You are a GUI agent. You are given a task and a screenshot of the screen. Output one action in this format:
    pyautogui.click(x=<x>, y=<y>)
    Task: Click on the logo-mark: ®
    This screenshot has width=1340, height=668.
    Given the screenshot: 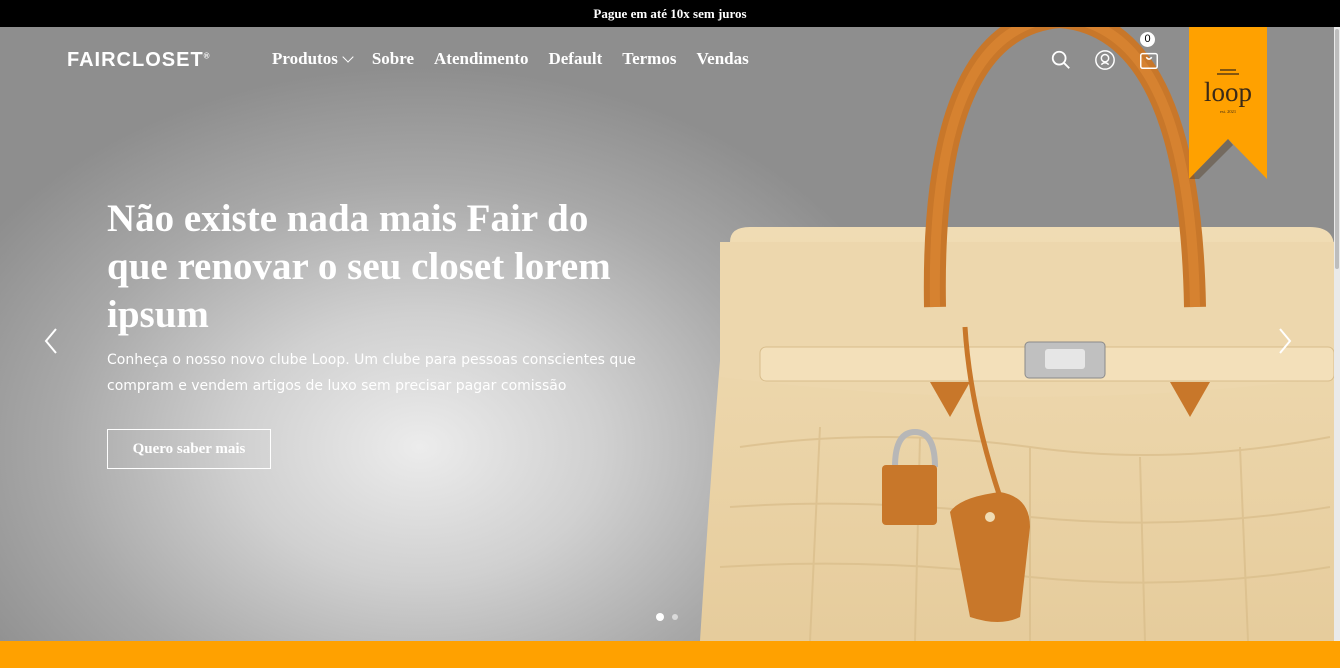 What is the action you would take?
    pyautogui.click(x=207, y=56)
    